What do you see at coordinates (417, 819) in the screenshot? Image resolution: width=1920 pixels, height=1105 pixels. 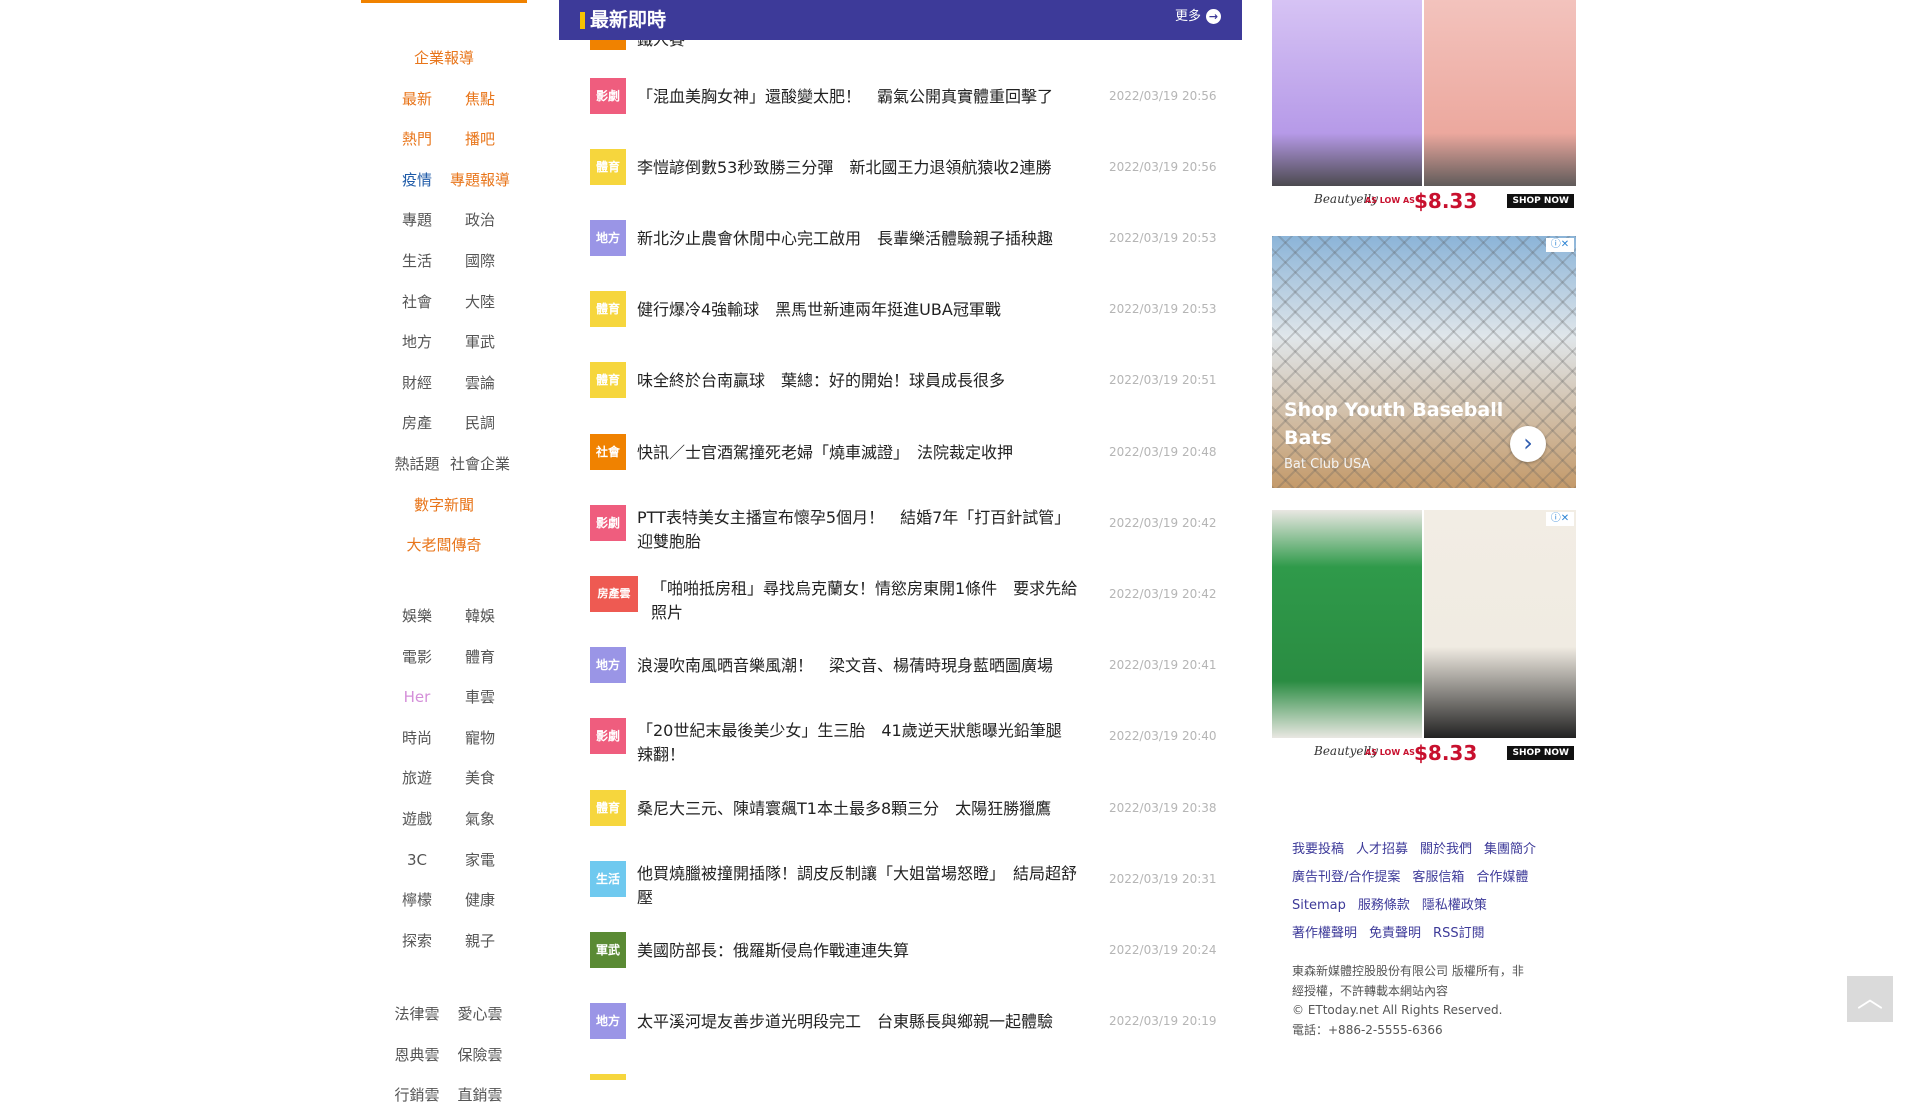 I see `nav-link: 遊戲` at bounding box center [417, 819].